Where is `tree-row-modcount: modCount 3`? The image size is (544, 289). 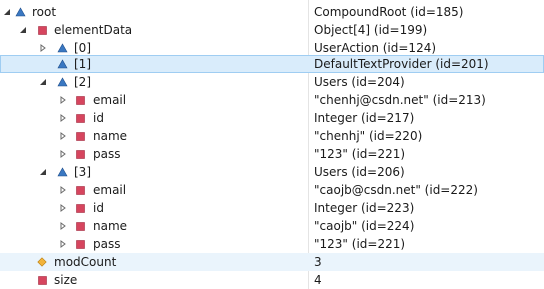 tree-row-modcount: modCount 3 is located at coordinates (272, 262).